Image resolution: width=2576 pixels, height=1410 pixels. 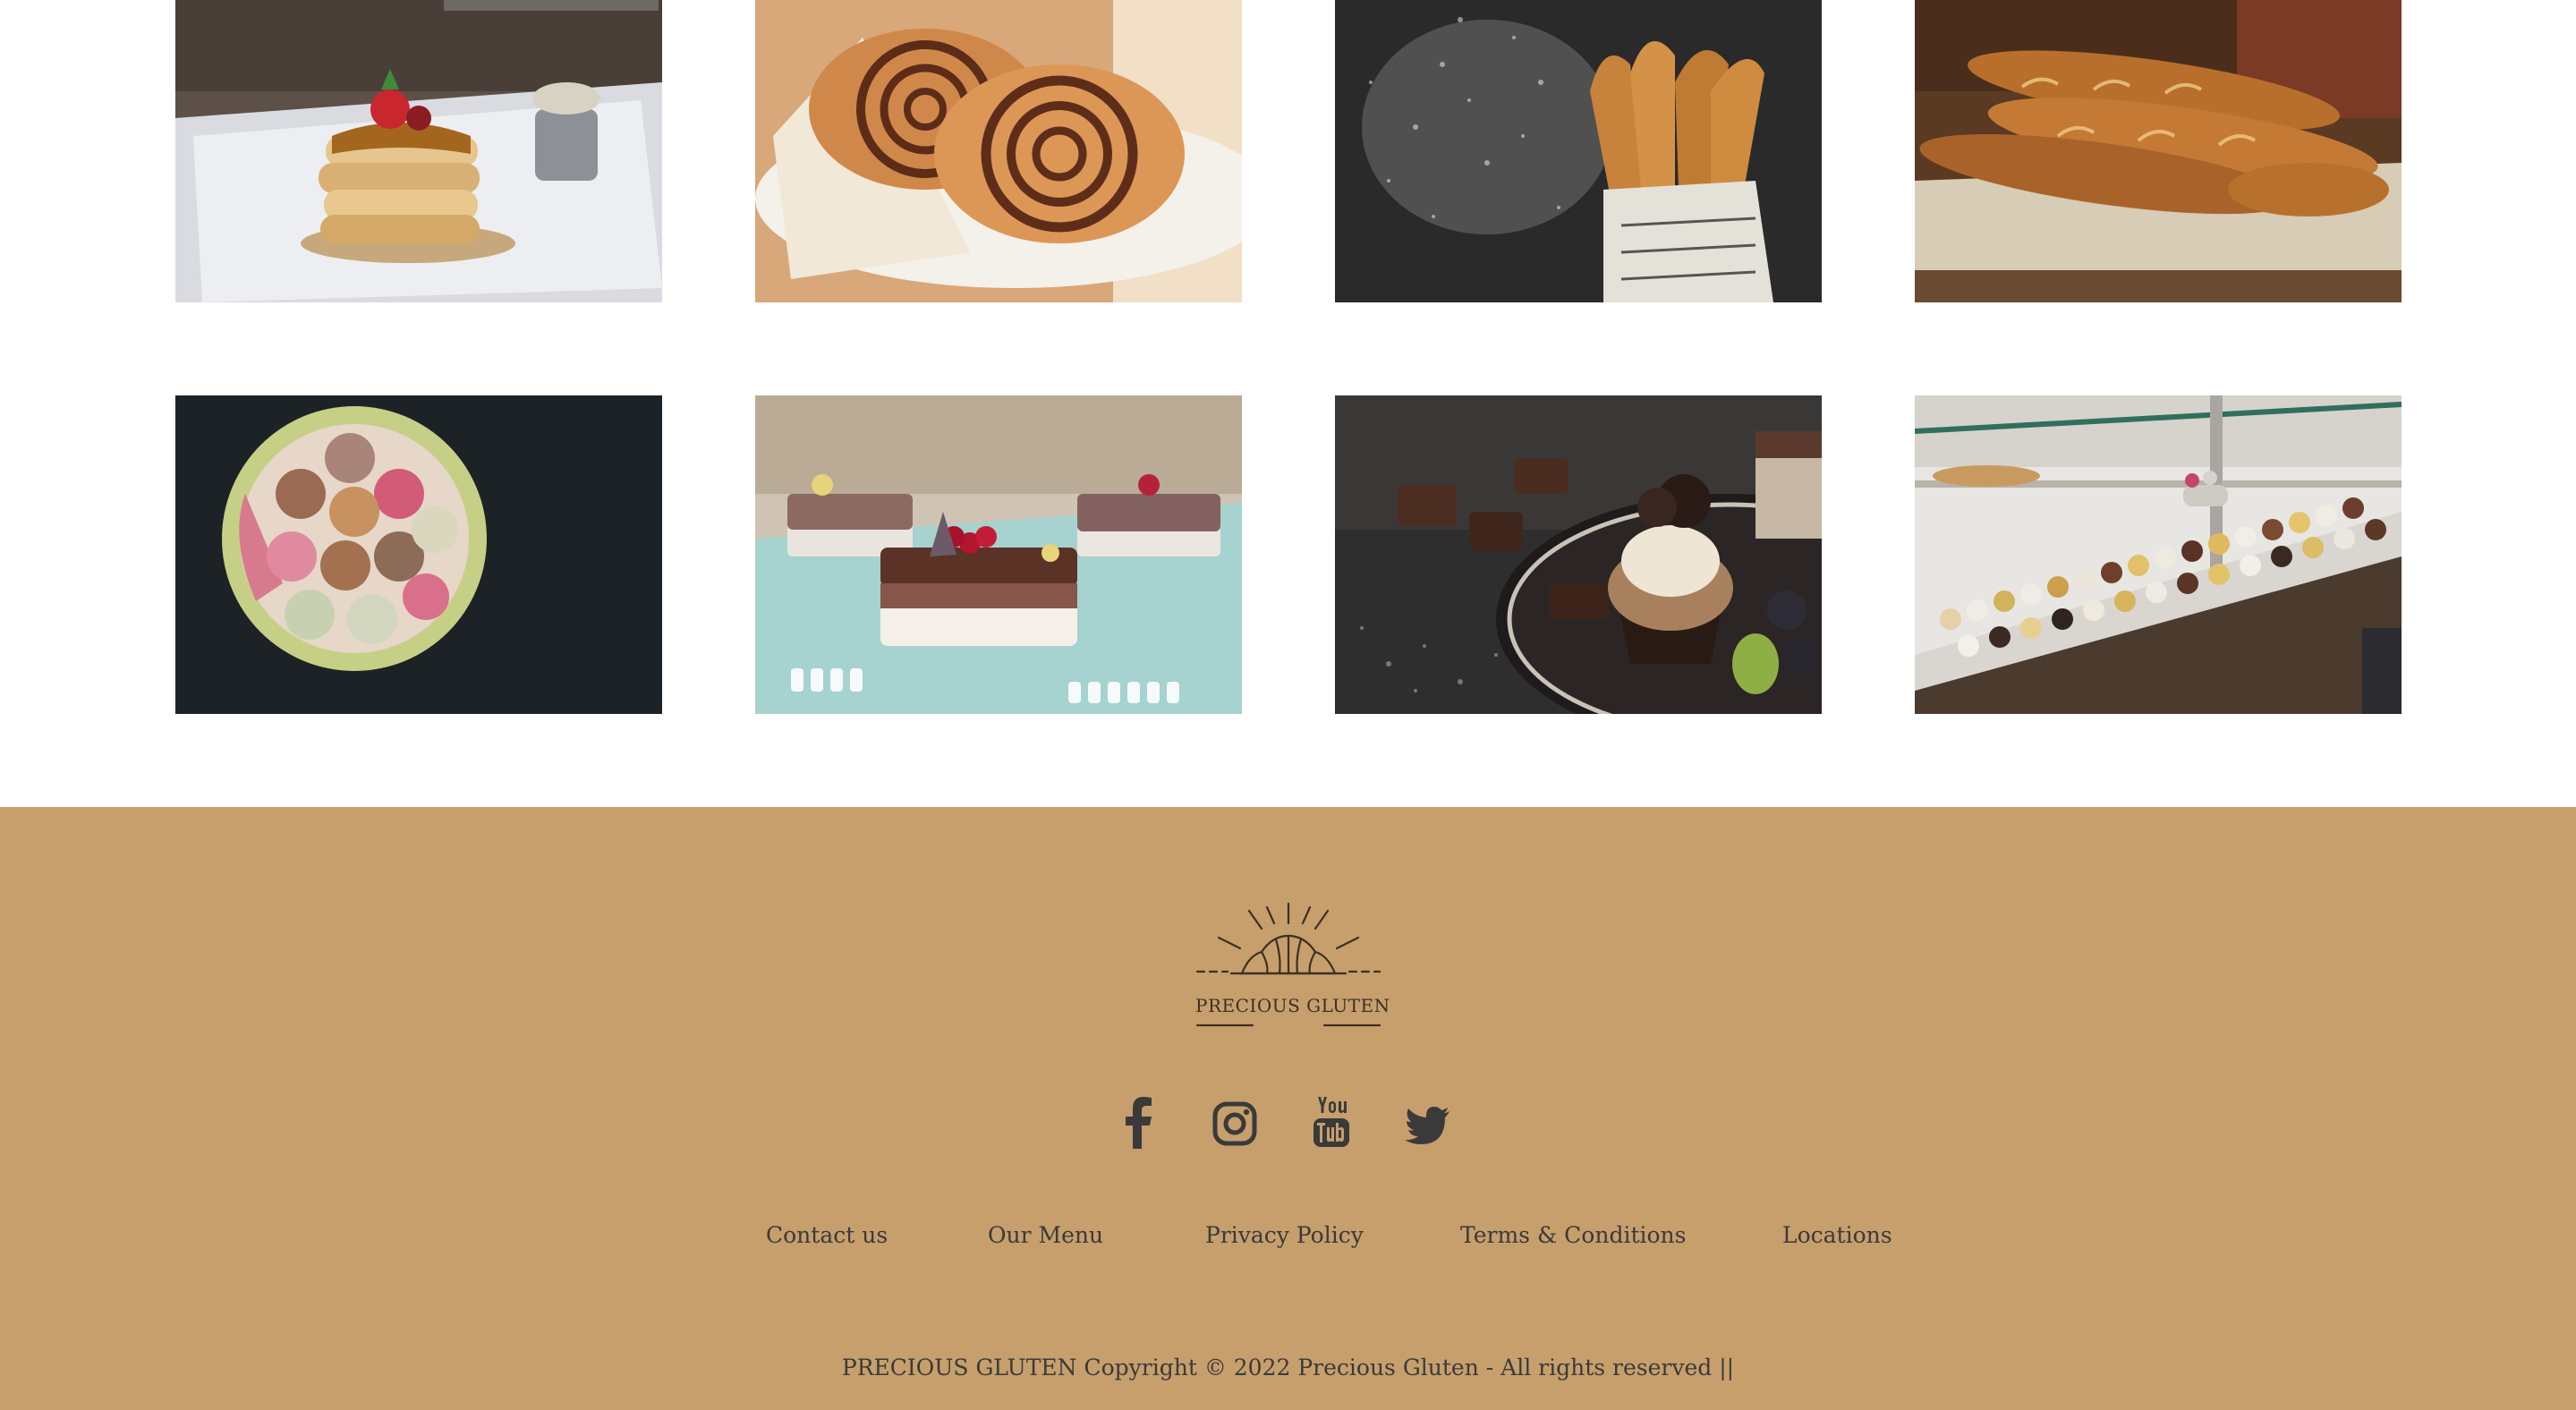 I want to click on gallery-image-pancakes, so click(x=418, y=151).